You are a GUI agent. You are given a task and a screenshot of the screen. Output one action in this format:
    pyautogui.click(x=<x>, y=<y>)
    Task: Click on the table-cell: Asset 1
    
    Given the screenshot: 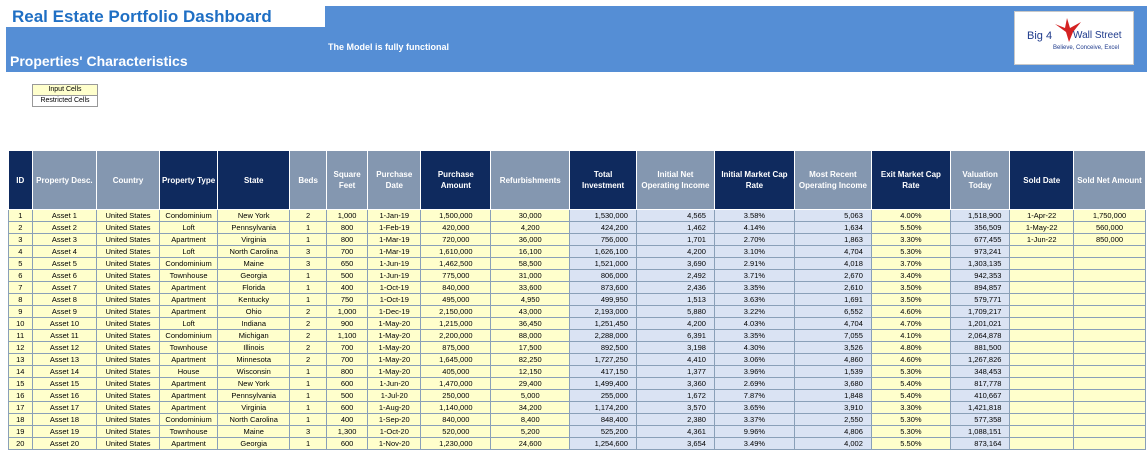 What is the action you would take?
    pyautogui.click(x=64, y=215)
    